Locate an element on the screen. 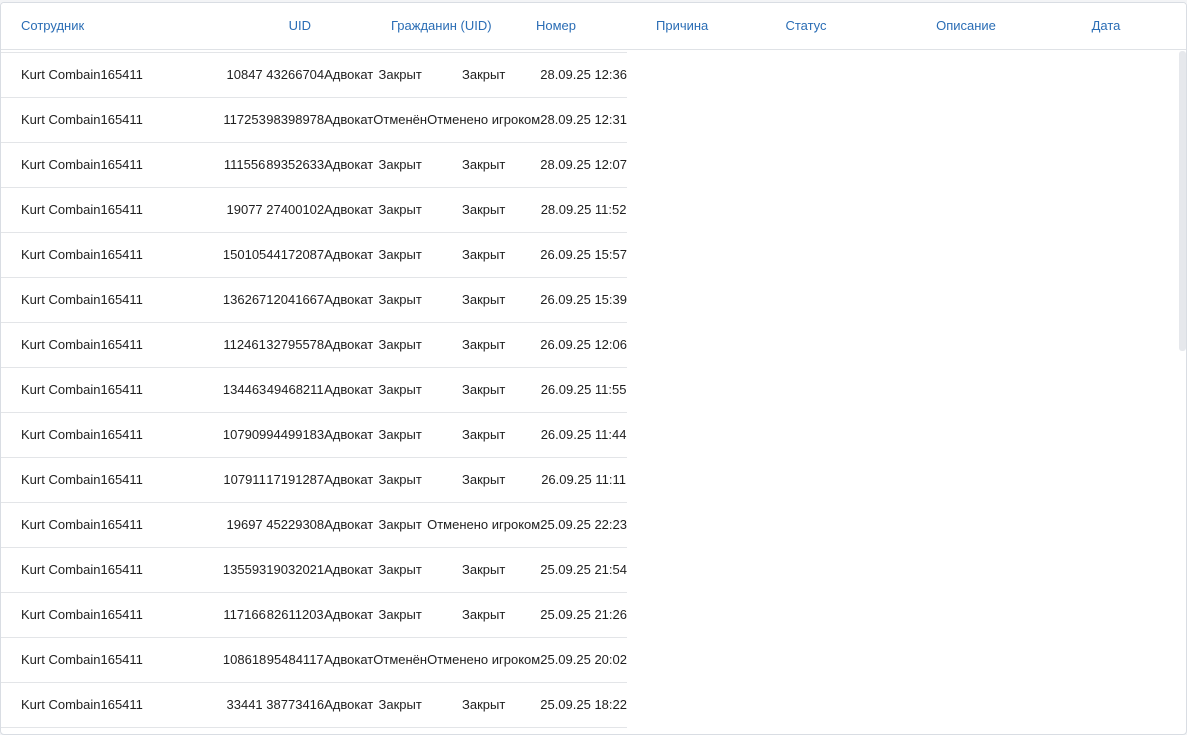 This screenshot has width=1187, height=735. date-cell: 26.09.25 15:57 is located at coordinates (583, 255).